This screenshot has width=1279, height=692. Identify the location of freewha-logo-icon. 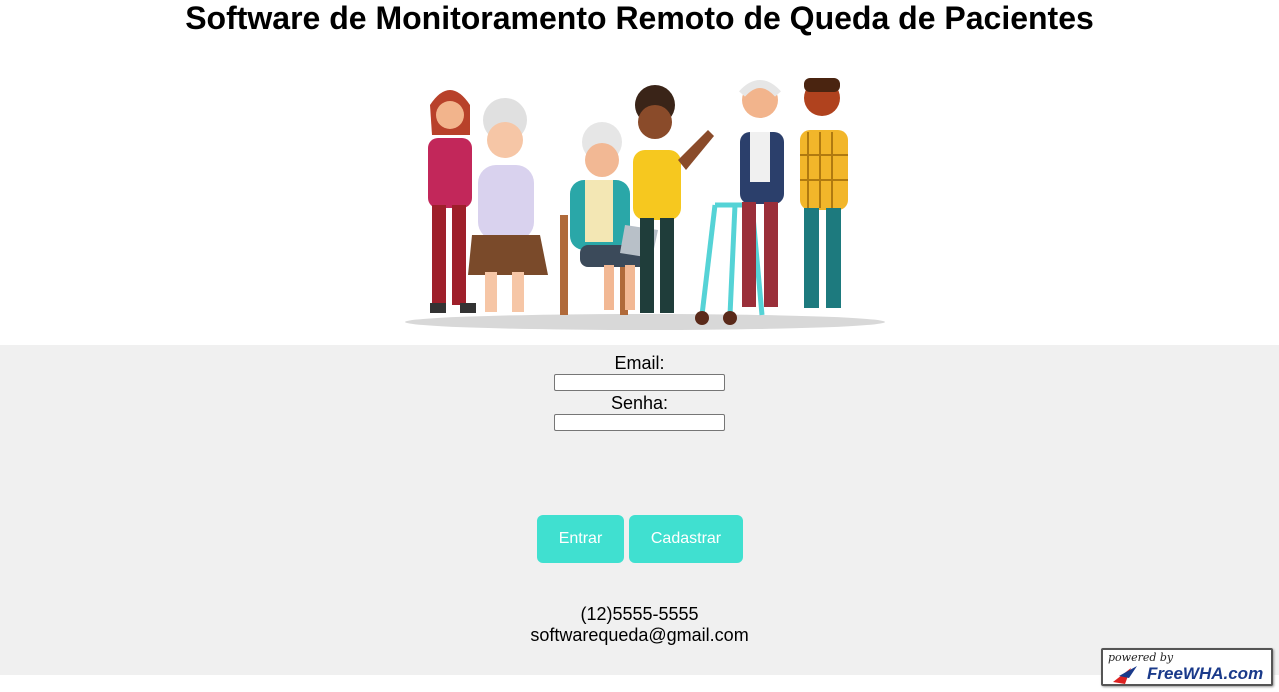
(1125, 675).